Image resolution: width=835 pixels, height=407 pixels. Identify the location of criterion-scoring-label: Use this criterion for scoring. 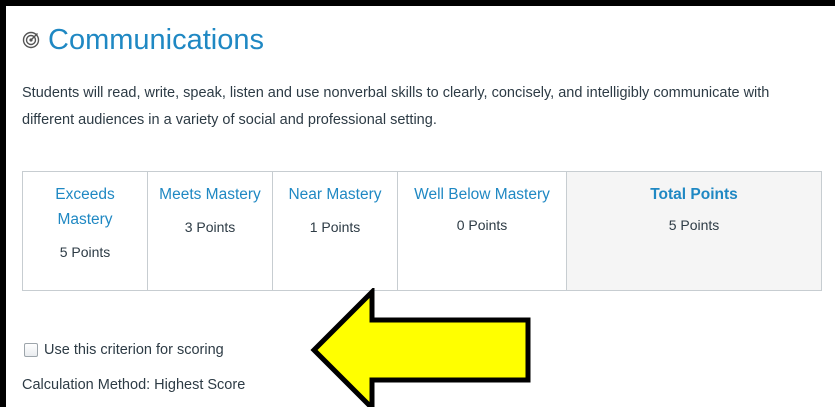
(134, 350).